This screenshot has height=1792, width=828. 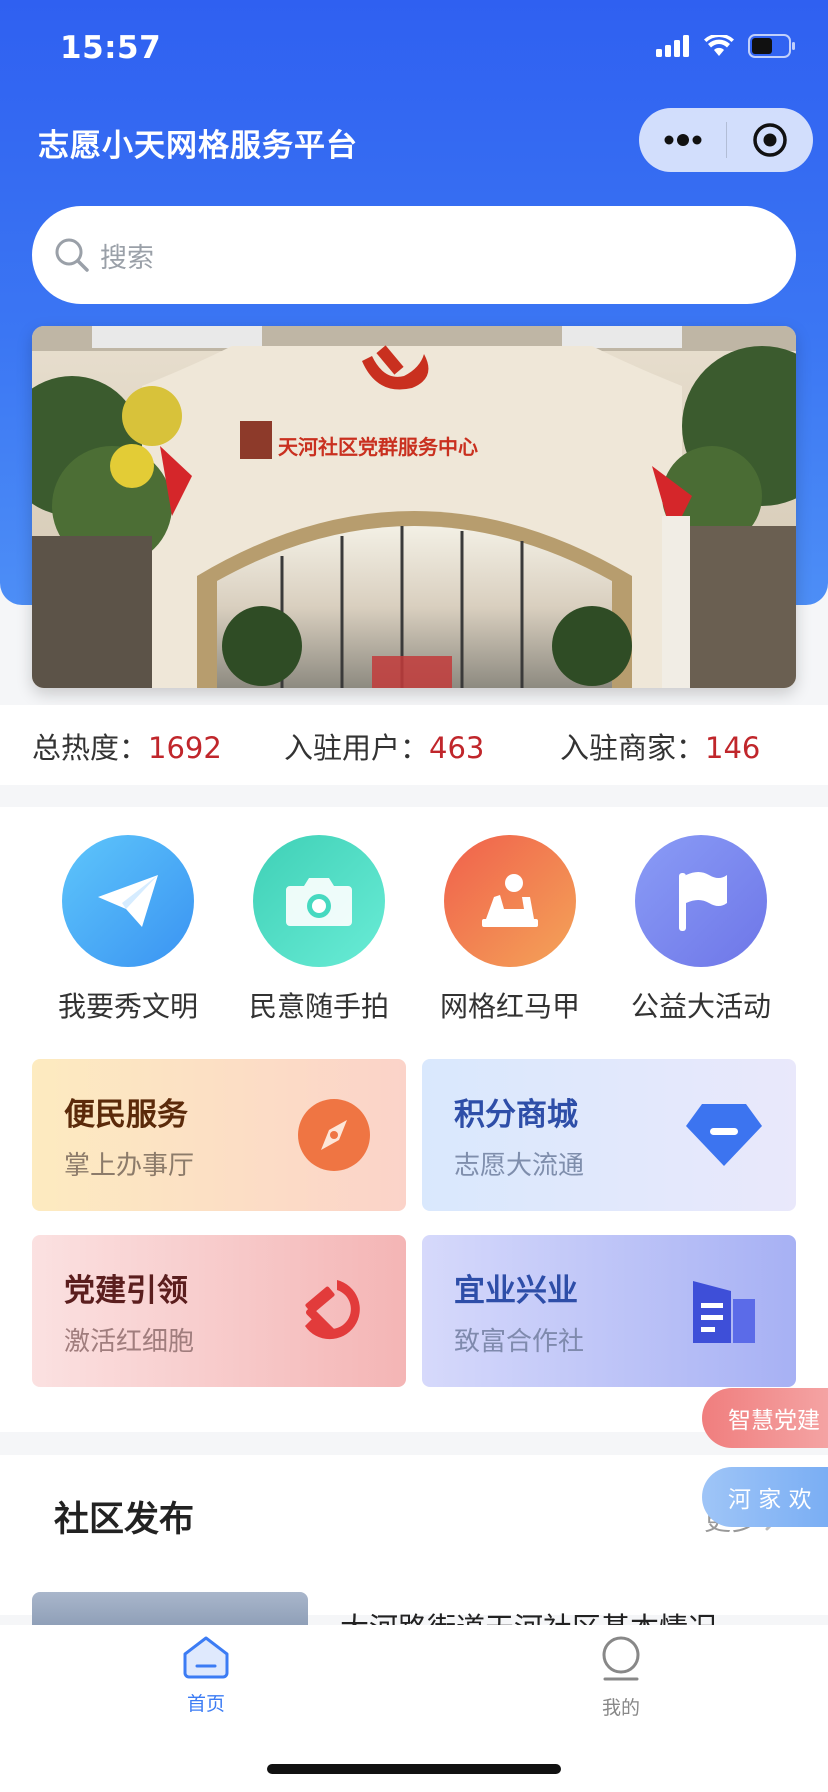 I want to click on shortcut-label: 我要秀文明, so click(x=127, y=1006).